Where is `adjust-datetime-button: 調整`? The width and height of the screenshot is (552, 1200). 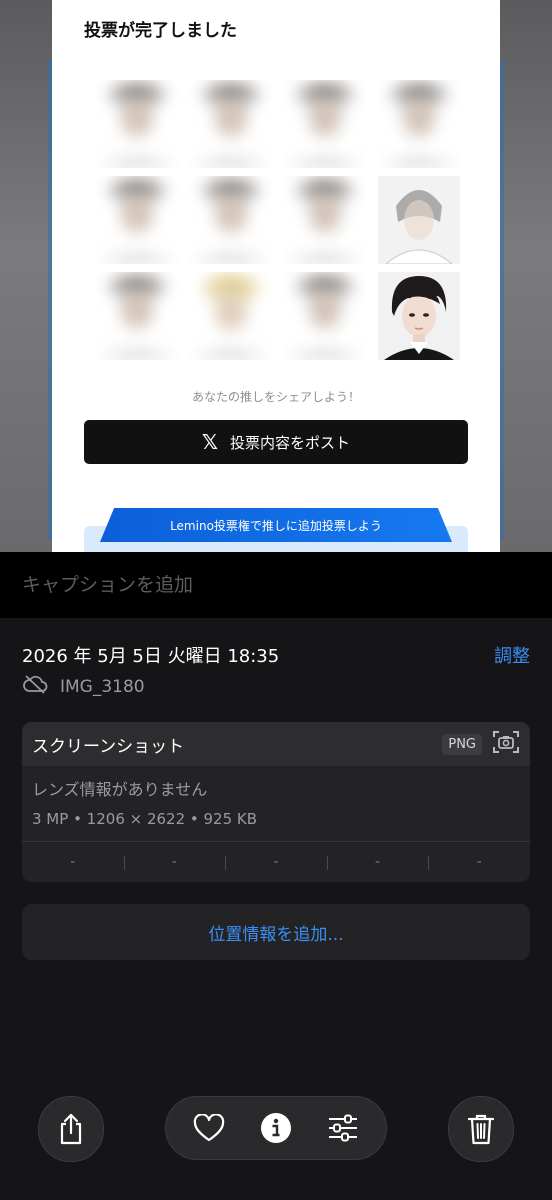
adjust-datetime-button: 調整 is located at coordinates (512, 655).